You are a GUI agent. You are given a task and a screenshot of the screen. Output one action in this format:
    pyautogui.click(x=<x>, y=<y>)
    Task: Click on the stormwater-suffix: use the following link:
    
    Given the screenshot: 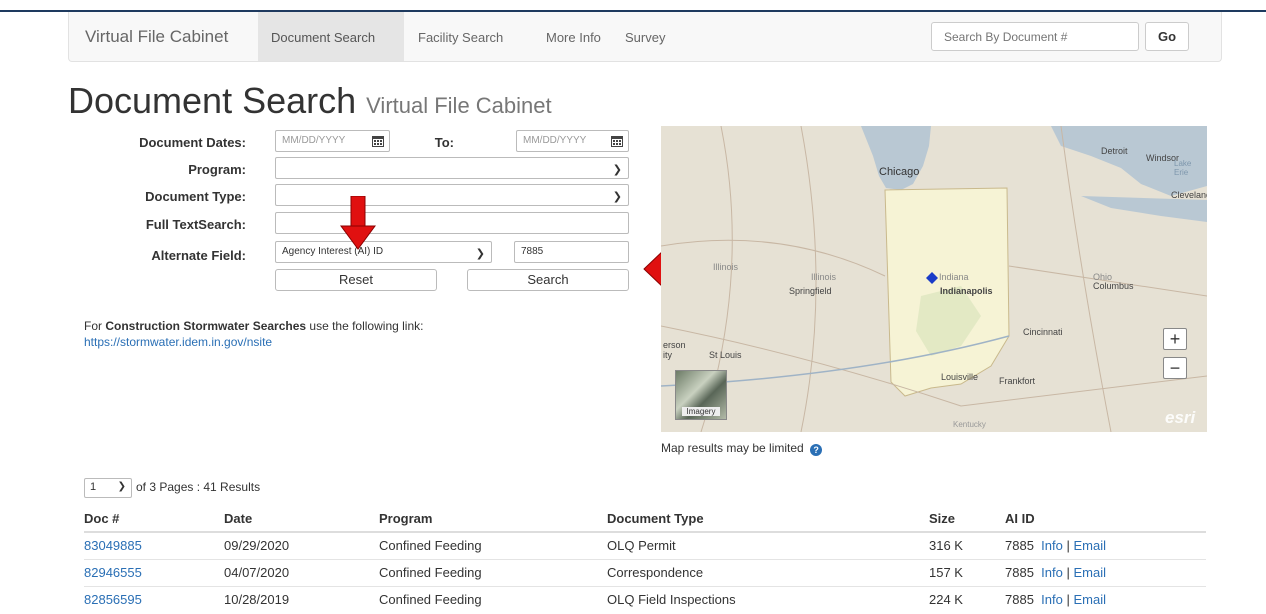 What is the action you would take?
    pyautogui.click(x=365, y=326)
    